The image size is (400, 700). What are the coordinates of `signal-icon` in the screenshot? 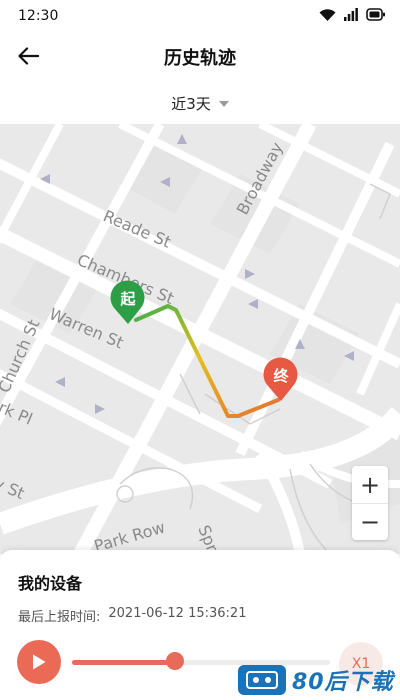 It's located at (351, 14).